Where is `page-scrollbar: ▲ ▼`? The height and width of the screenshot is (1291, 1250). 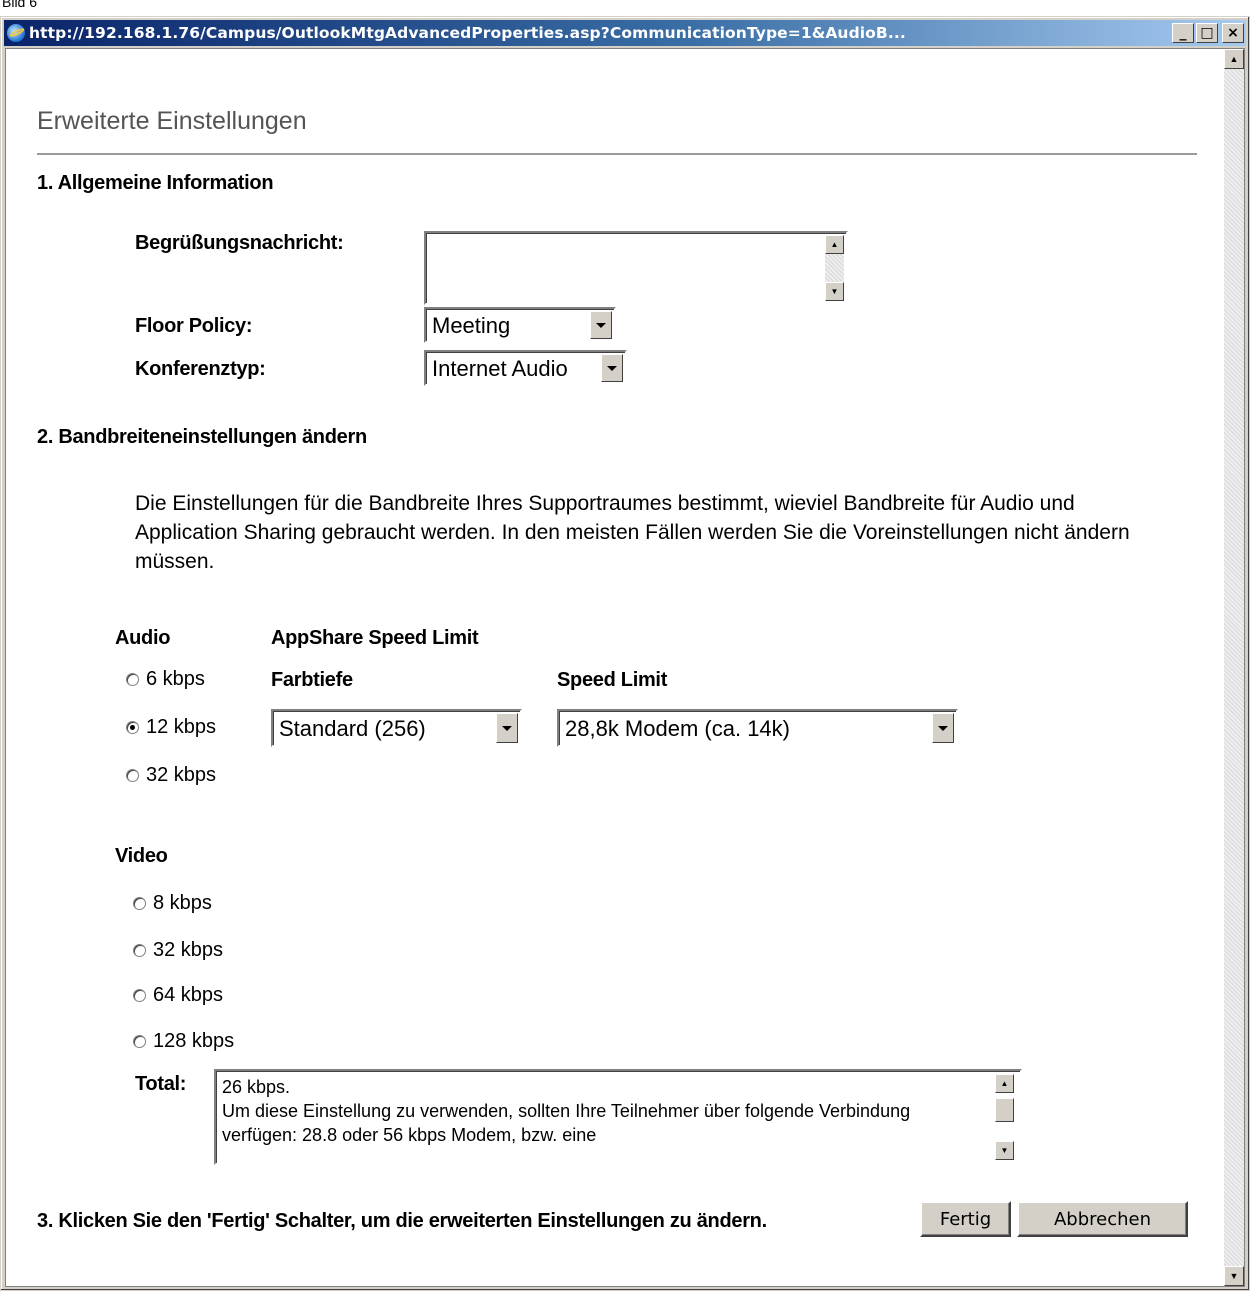
page-scrollbar: ▲ ▼ is located at coordinates (1234, 667).